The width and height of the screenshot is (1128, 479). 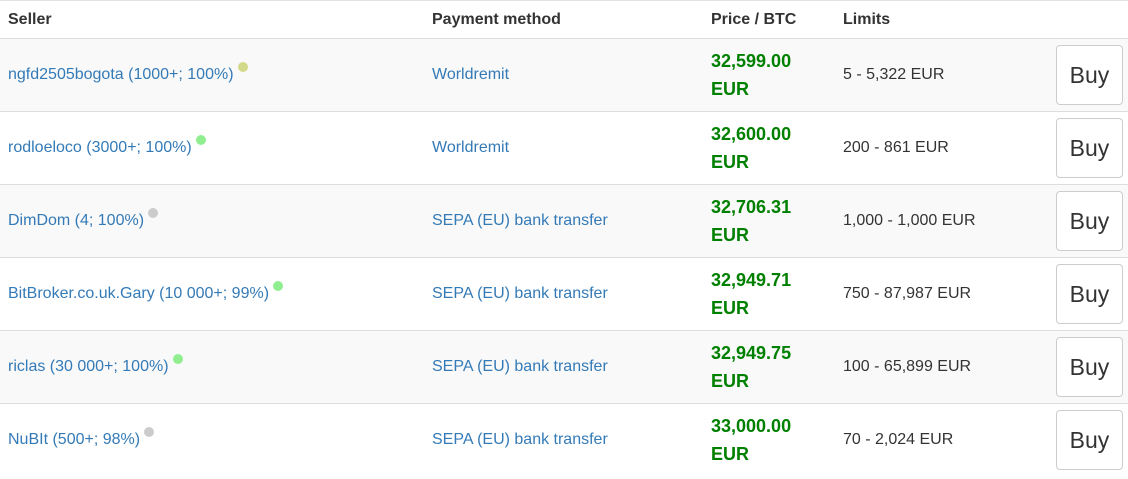 I want to click on limits: 5 - 5,322 EUR, so click(x=894, y=74).